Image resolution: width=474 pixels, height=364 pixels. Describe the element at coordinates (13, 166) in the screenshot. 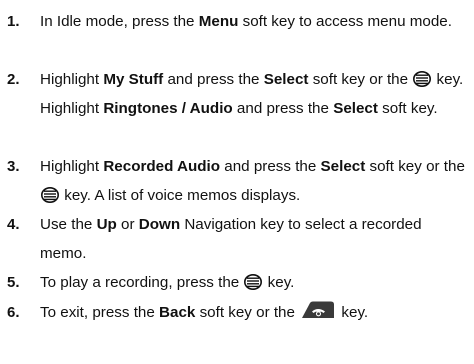

I see `step-number: 3.` at that location.